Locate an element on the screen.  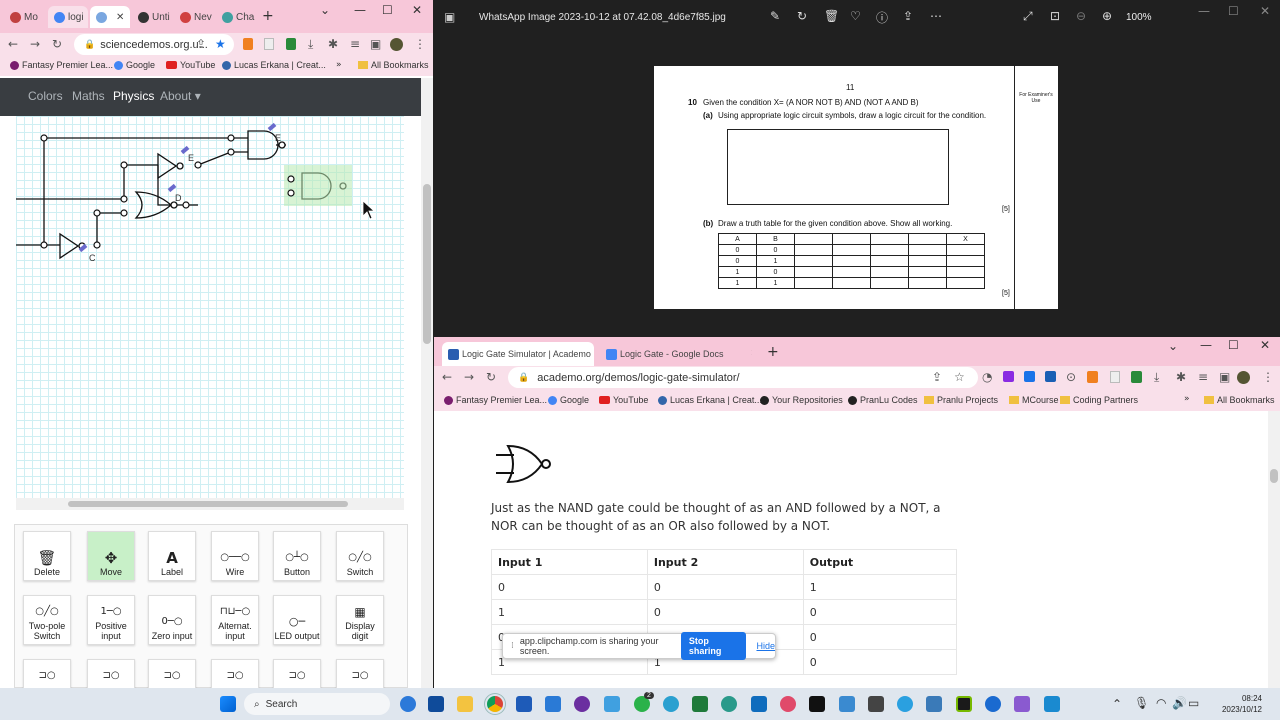
extension-icon: ◔ is located at coordinates (987, 377).